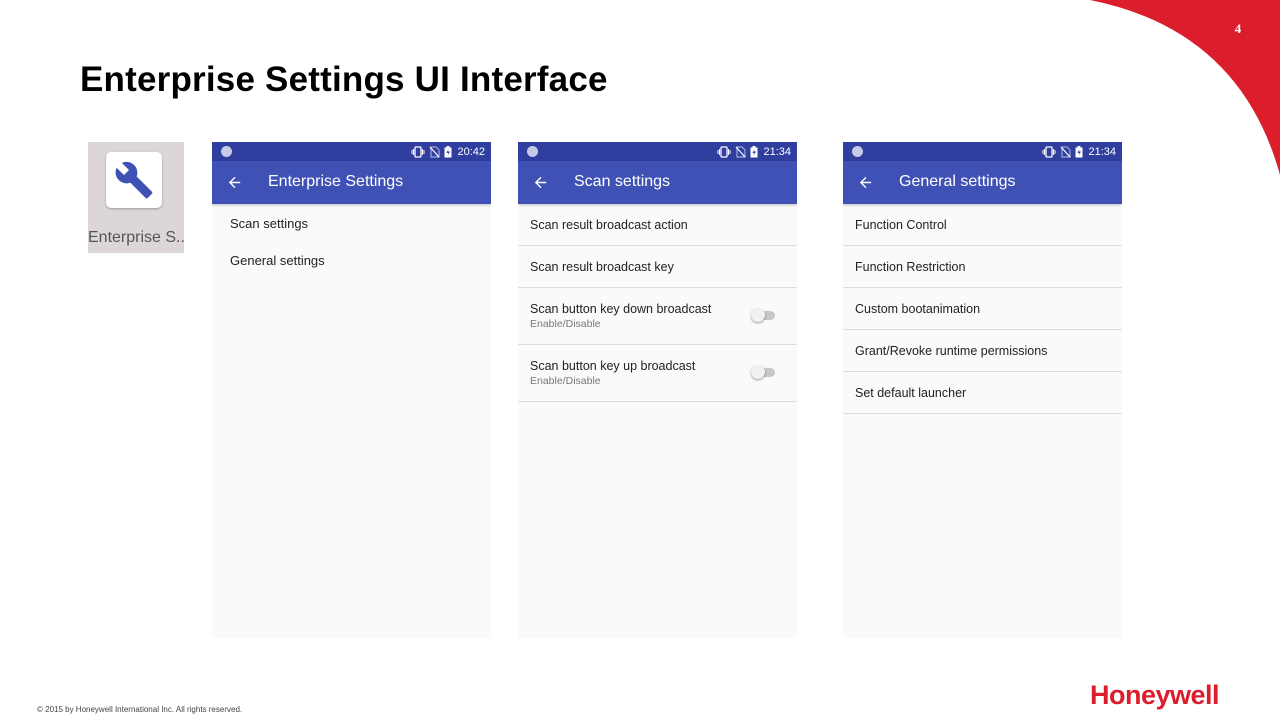  I want to click on setting-label: Scan button key down broadcast, so click(621, 309).